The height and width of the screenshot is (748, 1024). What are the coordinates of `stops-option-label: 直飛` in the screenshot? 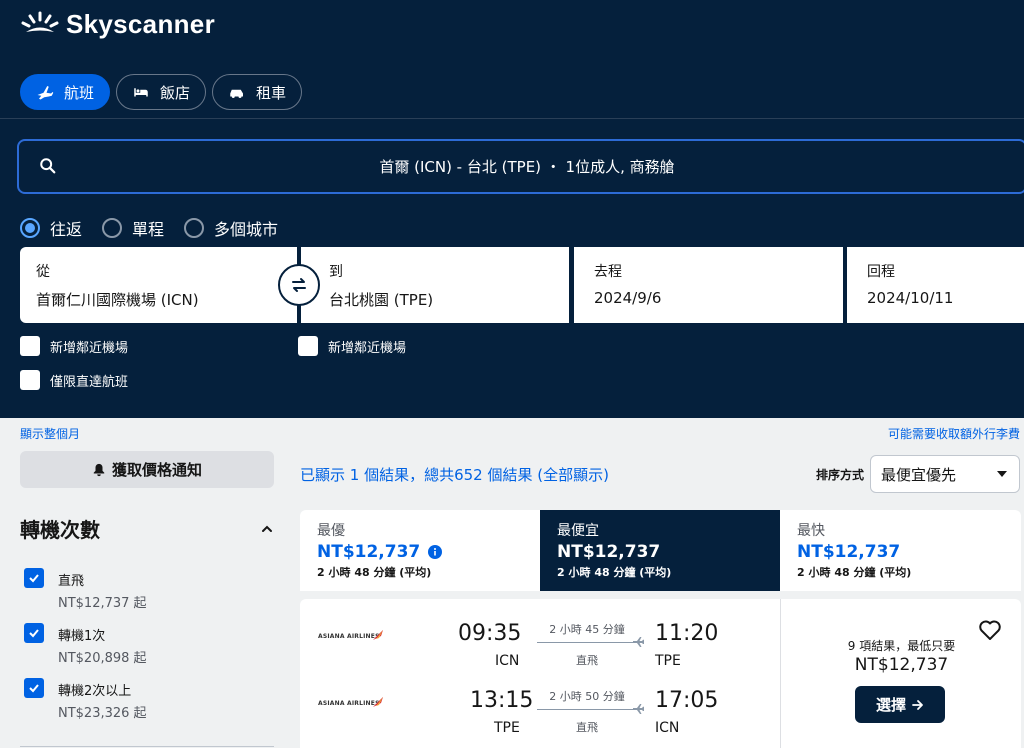 It's located at (71, 581).